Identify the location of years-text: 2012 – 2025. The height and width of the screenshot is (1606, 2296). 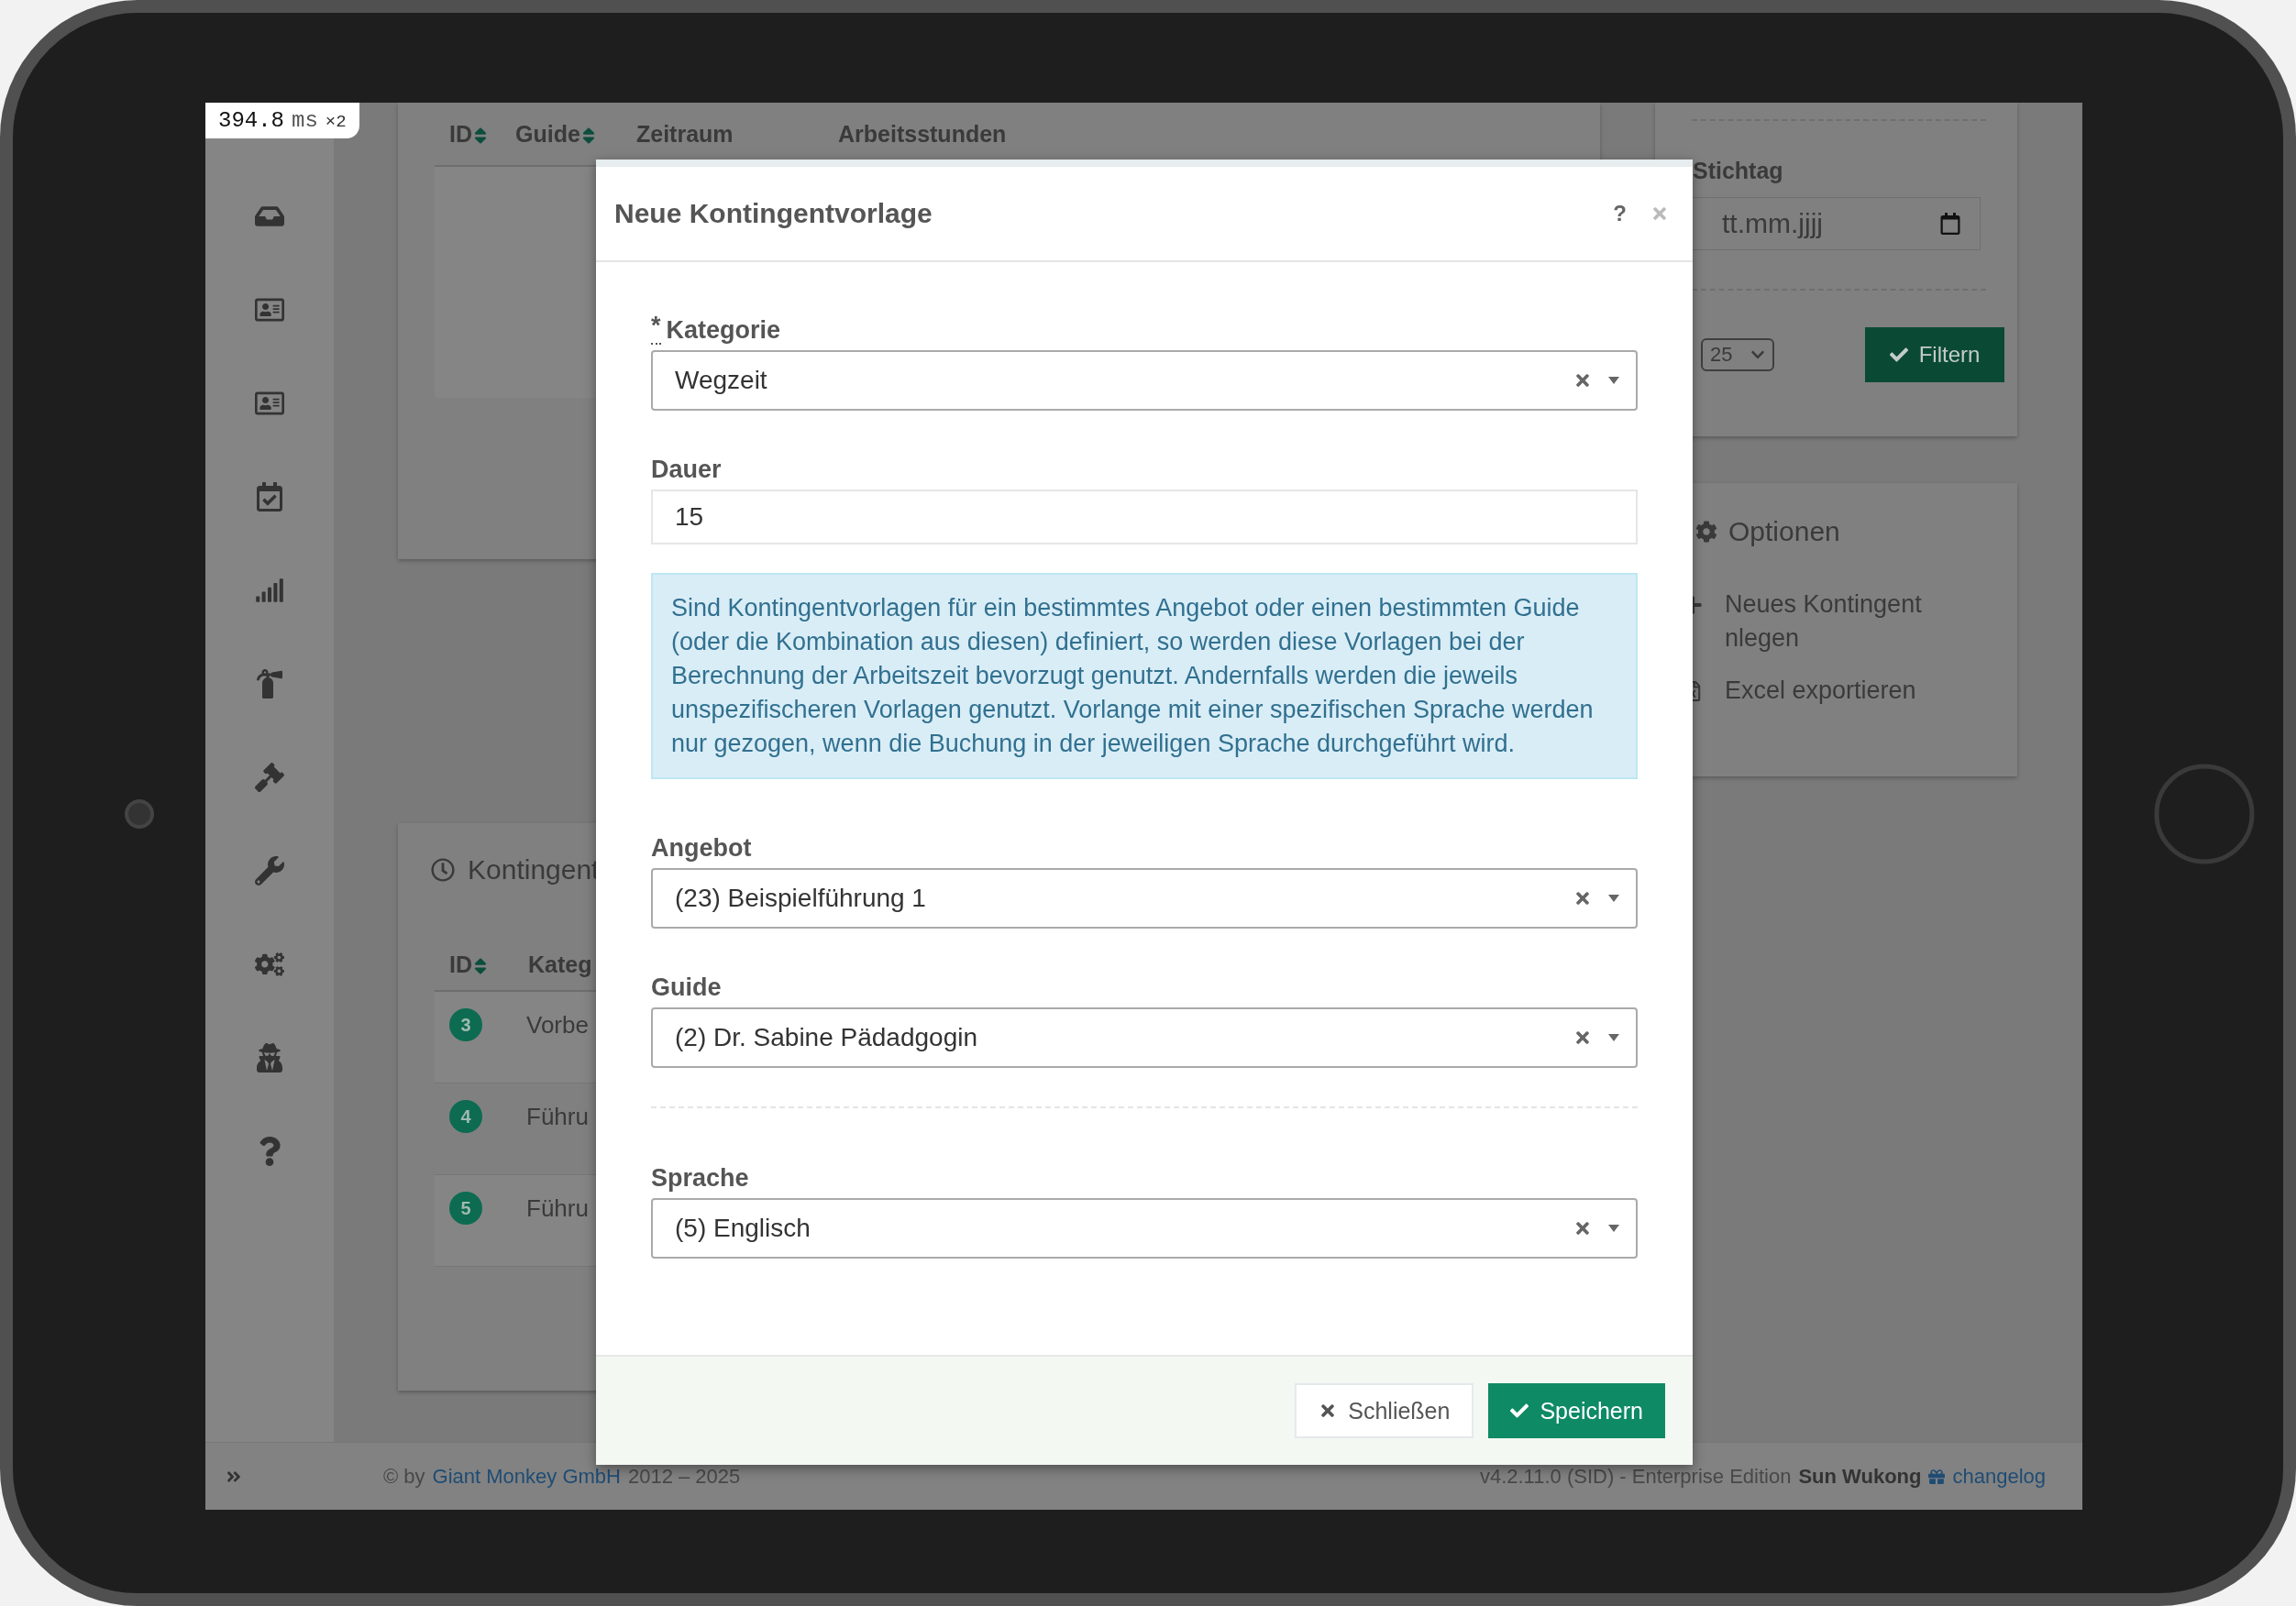
(684, 1476).